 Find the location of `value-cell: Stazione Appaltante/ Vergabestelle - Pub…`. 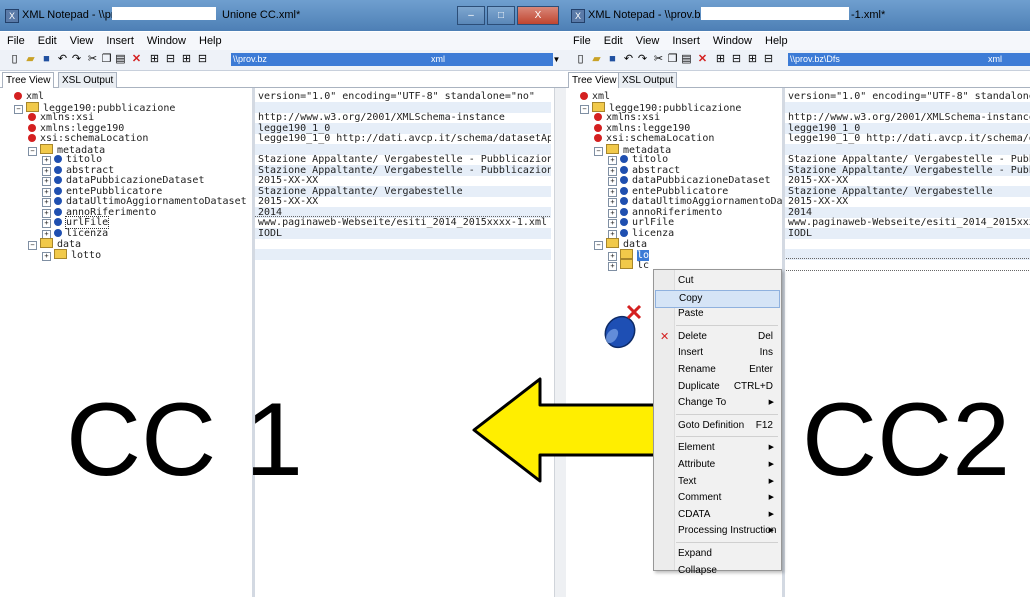

value-cell: Stazione Appaltante/ Vergabestelle - Pub… is located at coordinates (907, 170).